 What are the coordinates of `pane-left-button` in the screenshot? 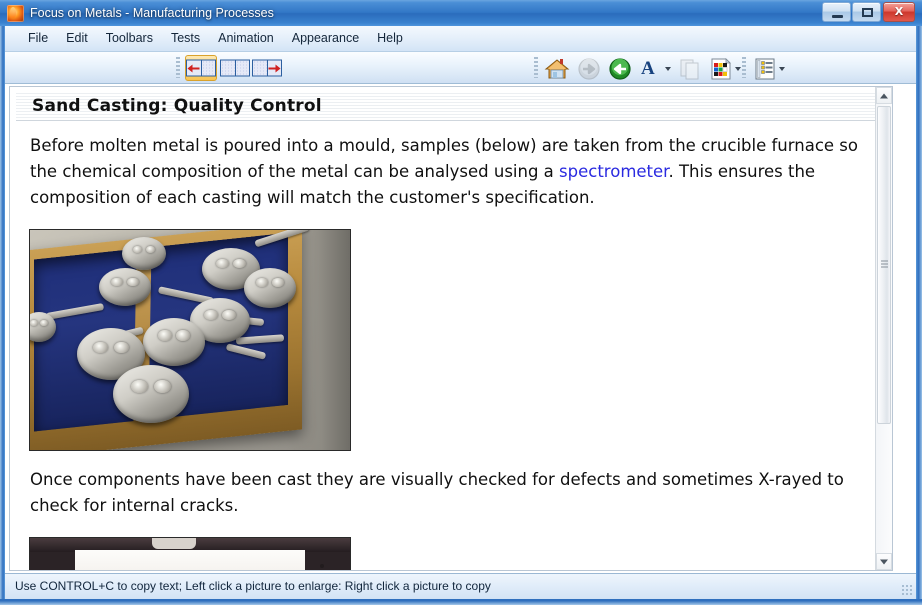 It's located at (201, 68).